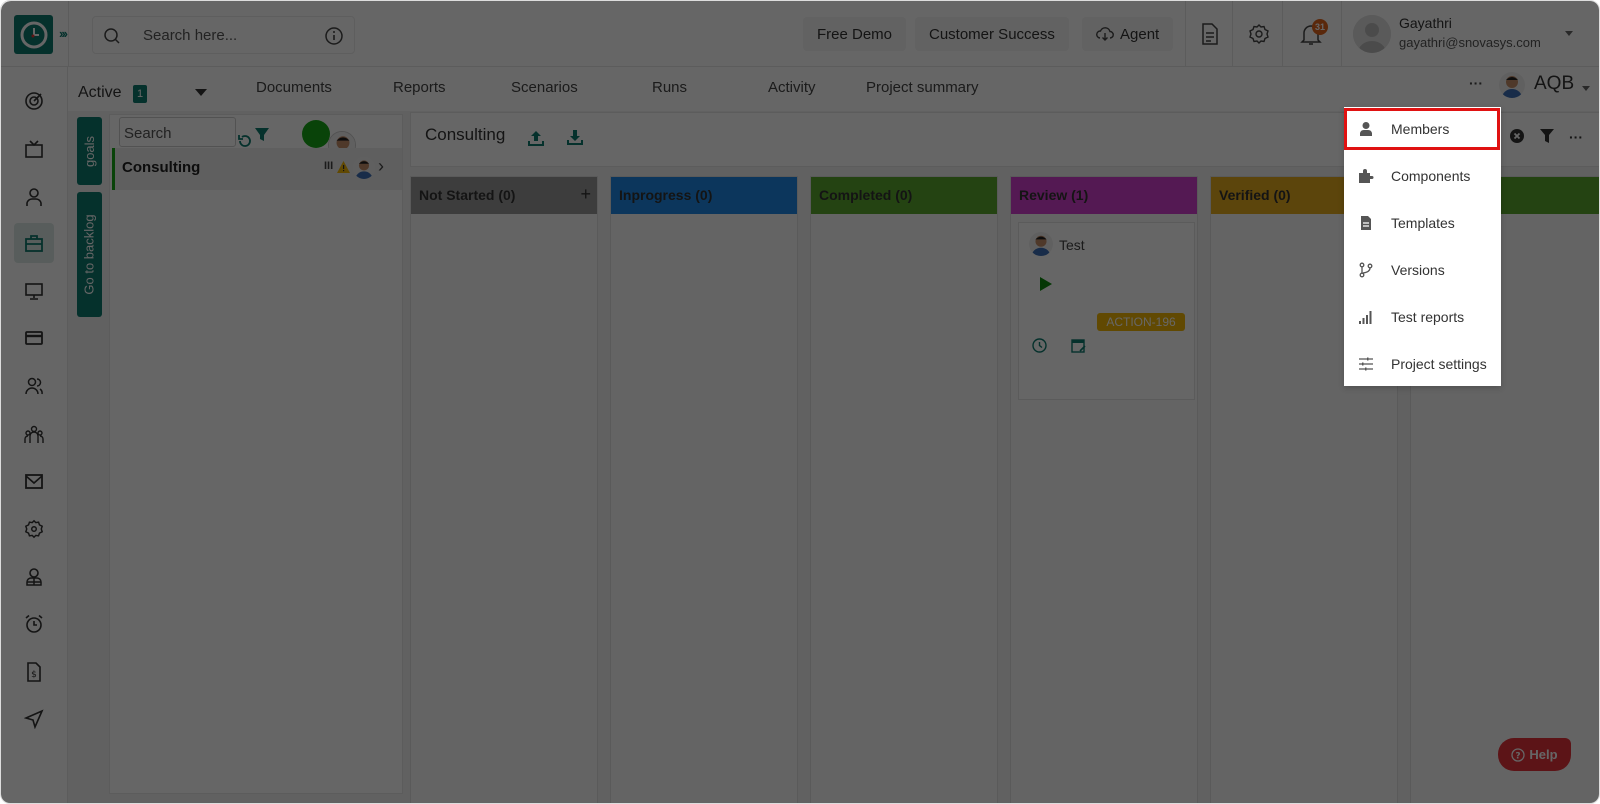 This screenshot has height=804, width=1600. Describe the element at coordinates (1418, 270) in the screenshot. I see `menu-label: Versions` at that location.